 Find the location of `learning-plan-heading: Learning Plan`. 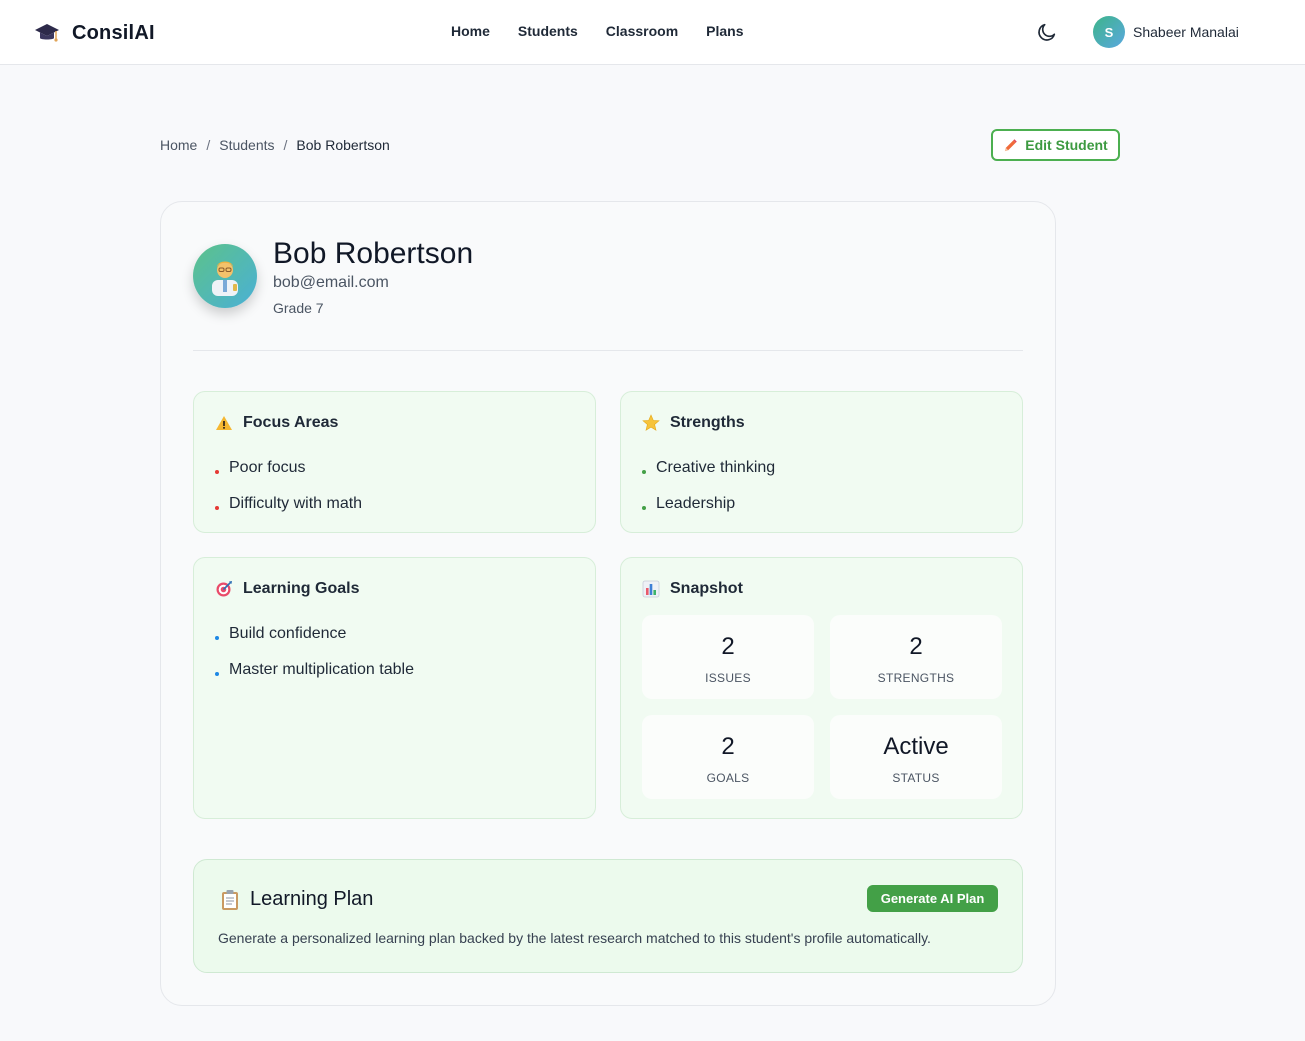

learning-plan-heading: Learning Plan is located at coordinates (312, 899).